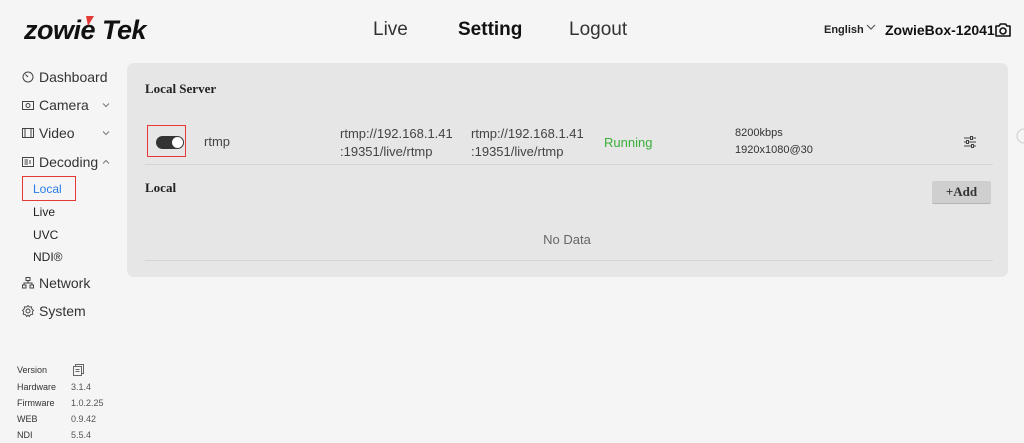 The image size is (1024, 443). What do you see at coordinates (106, 162) in the screenshot?
I see `chevron-up-icon` at bounding box center [106, 162].